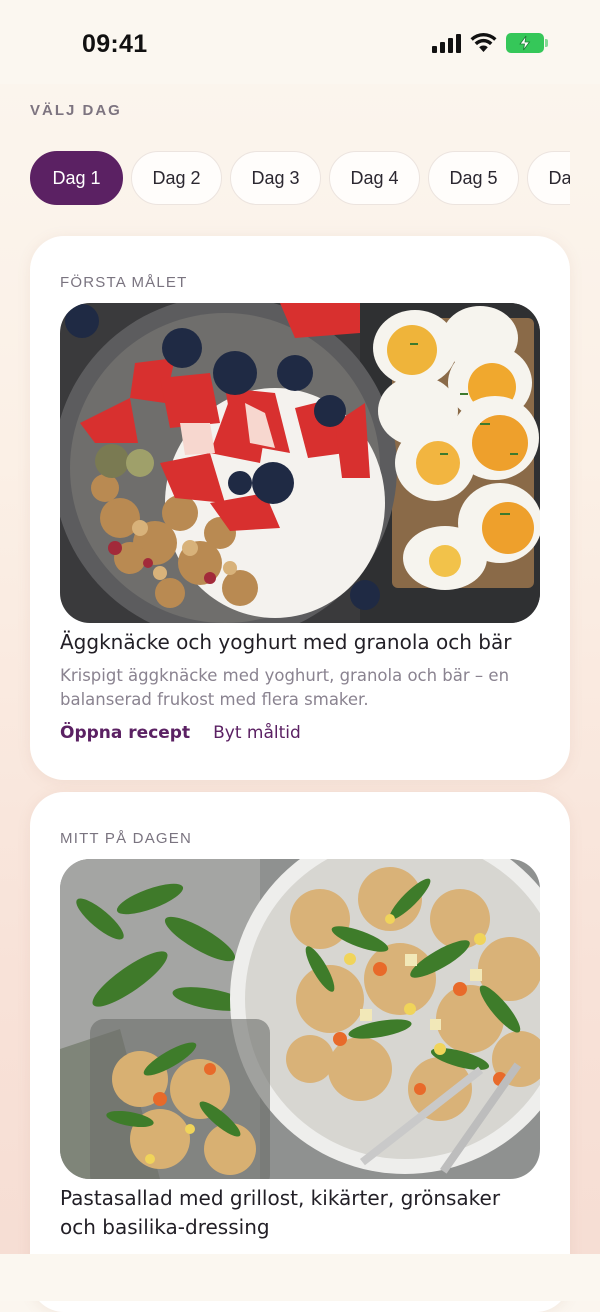 The width and height of the screenshot is (600, 1312). Describe the element at coordinates (300, 1277) in the screenshot. I see `bottom-bar` at that location.